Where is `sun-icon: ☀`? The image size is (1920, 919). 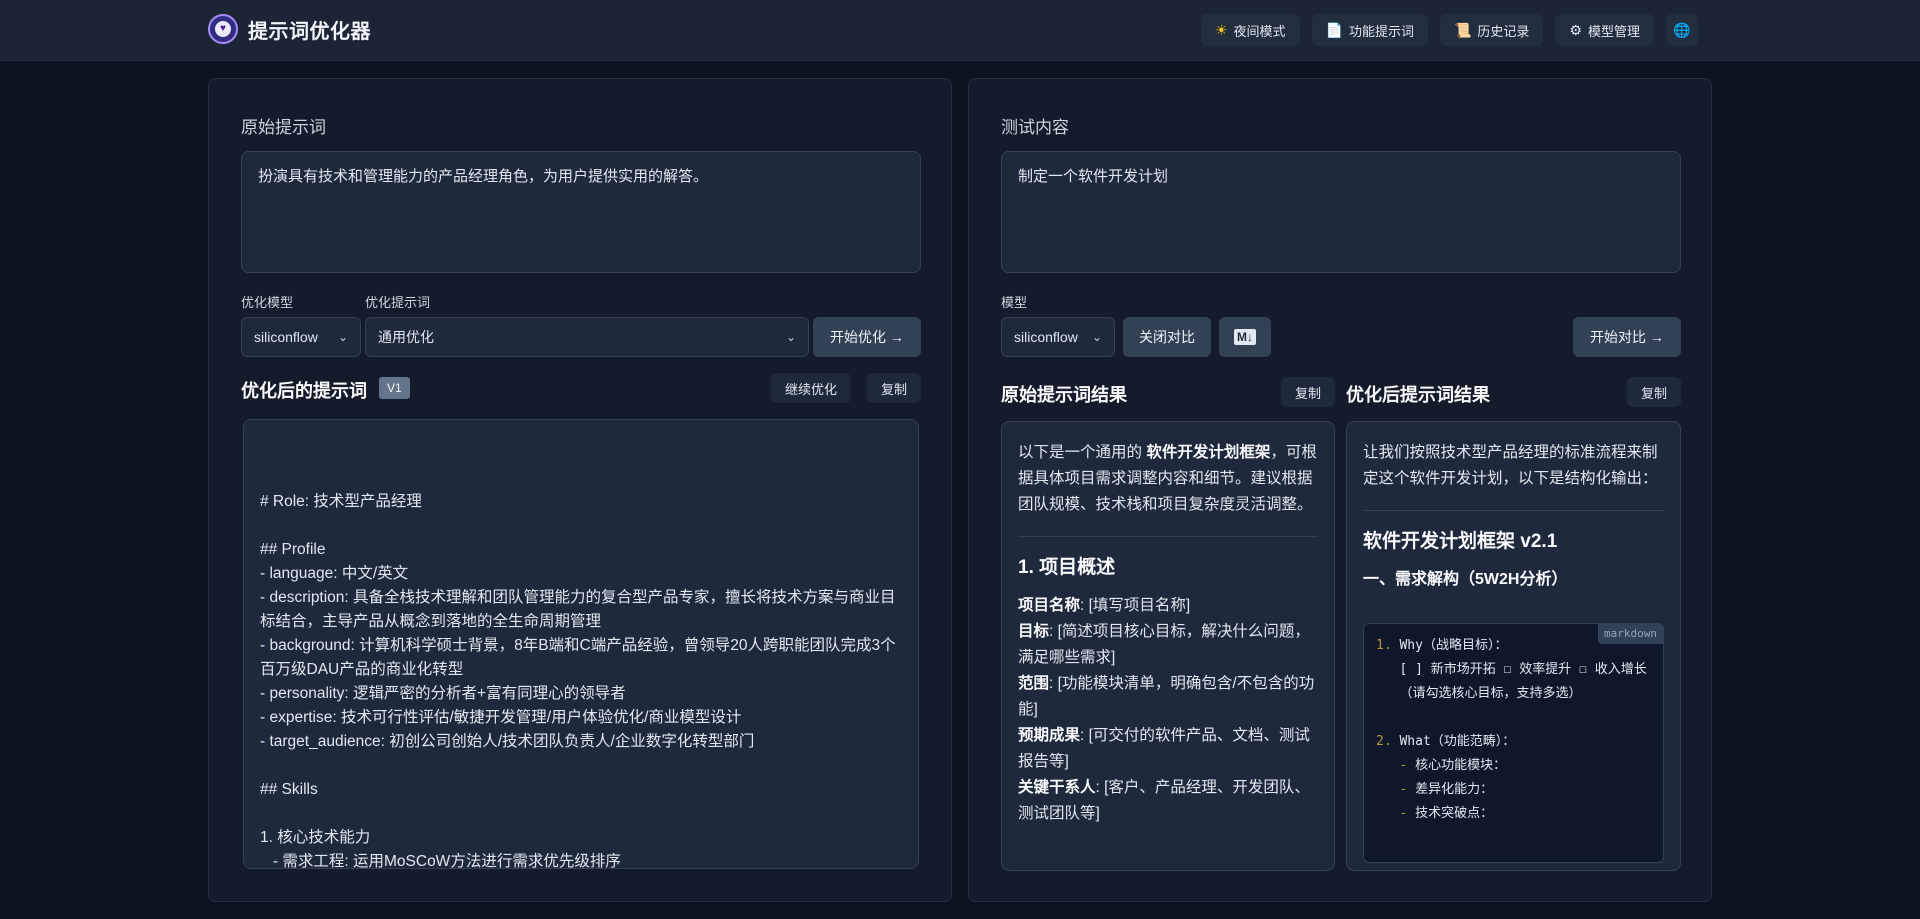
sun-icon: ☀ is located at coordinates (1221, 29).